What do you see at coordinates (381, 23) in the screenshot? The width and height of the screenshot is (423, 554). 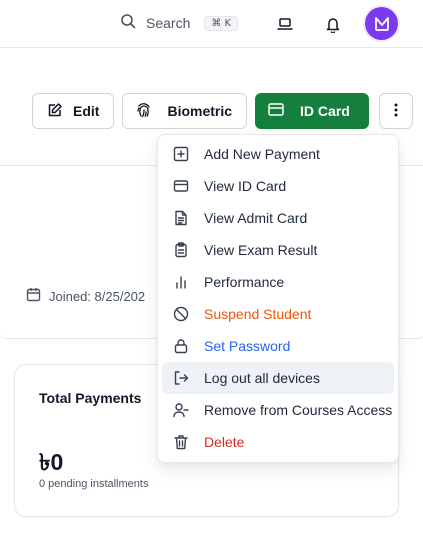 I see `avatar` at bounding box center [381, 23].